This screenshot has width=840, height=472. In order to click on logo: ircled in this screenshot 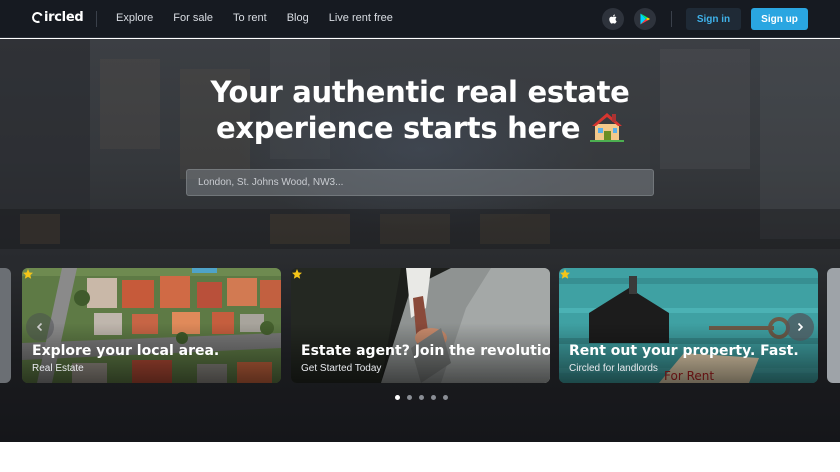, I will do `click(57, 17)`.